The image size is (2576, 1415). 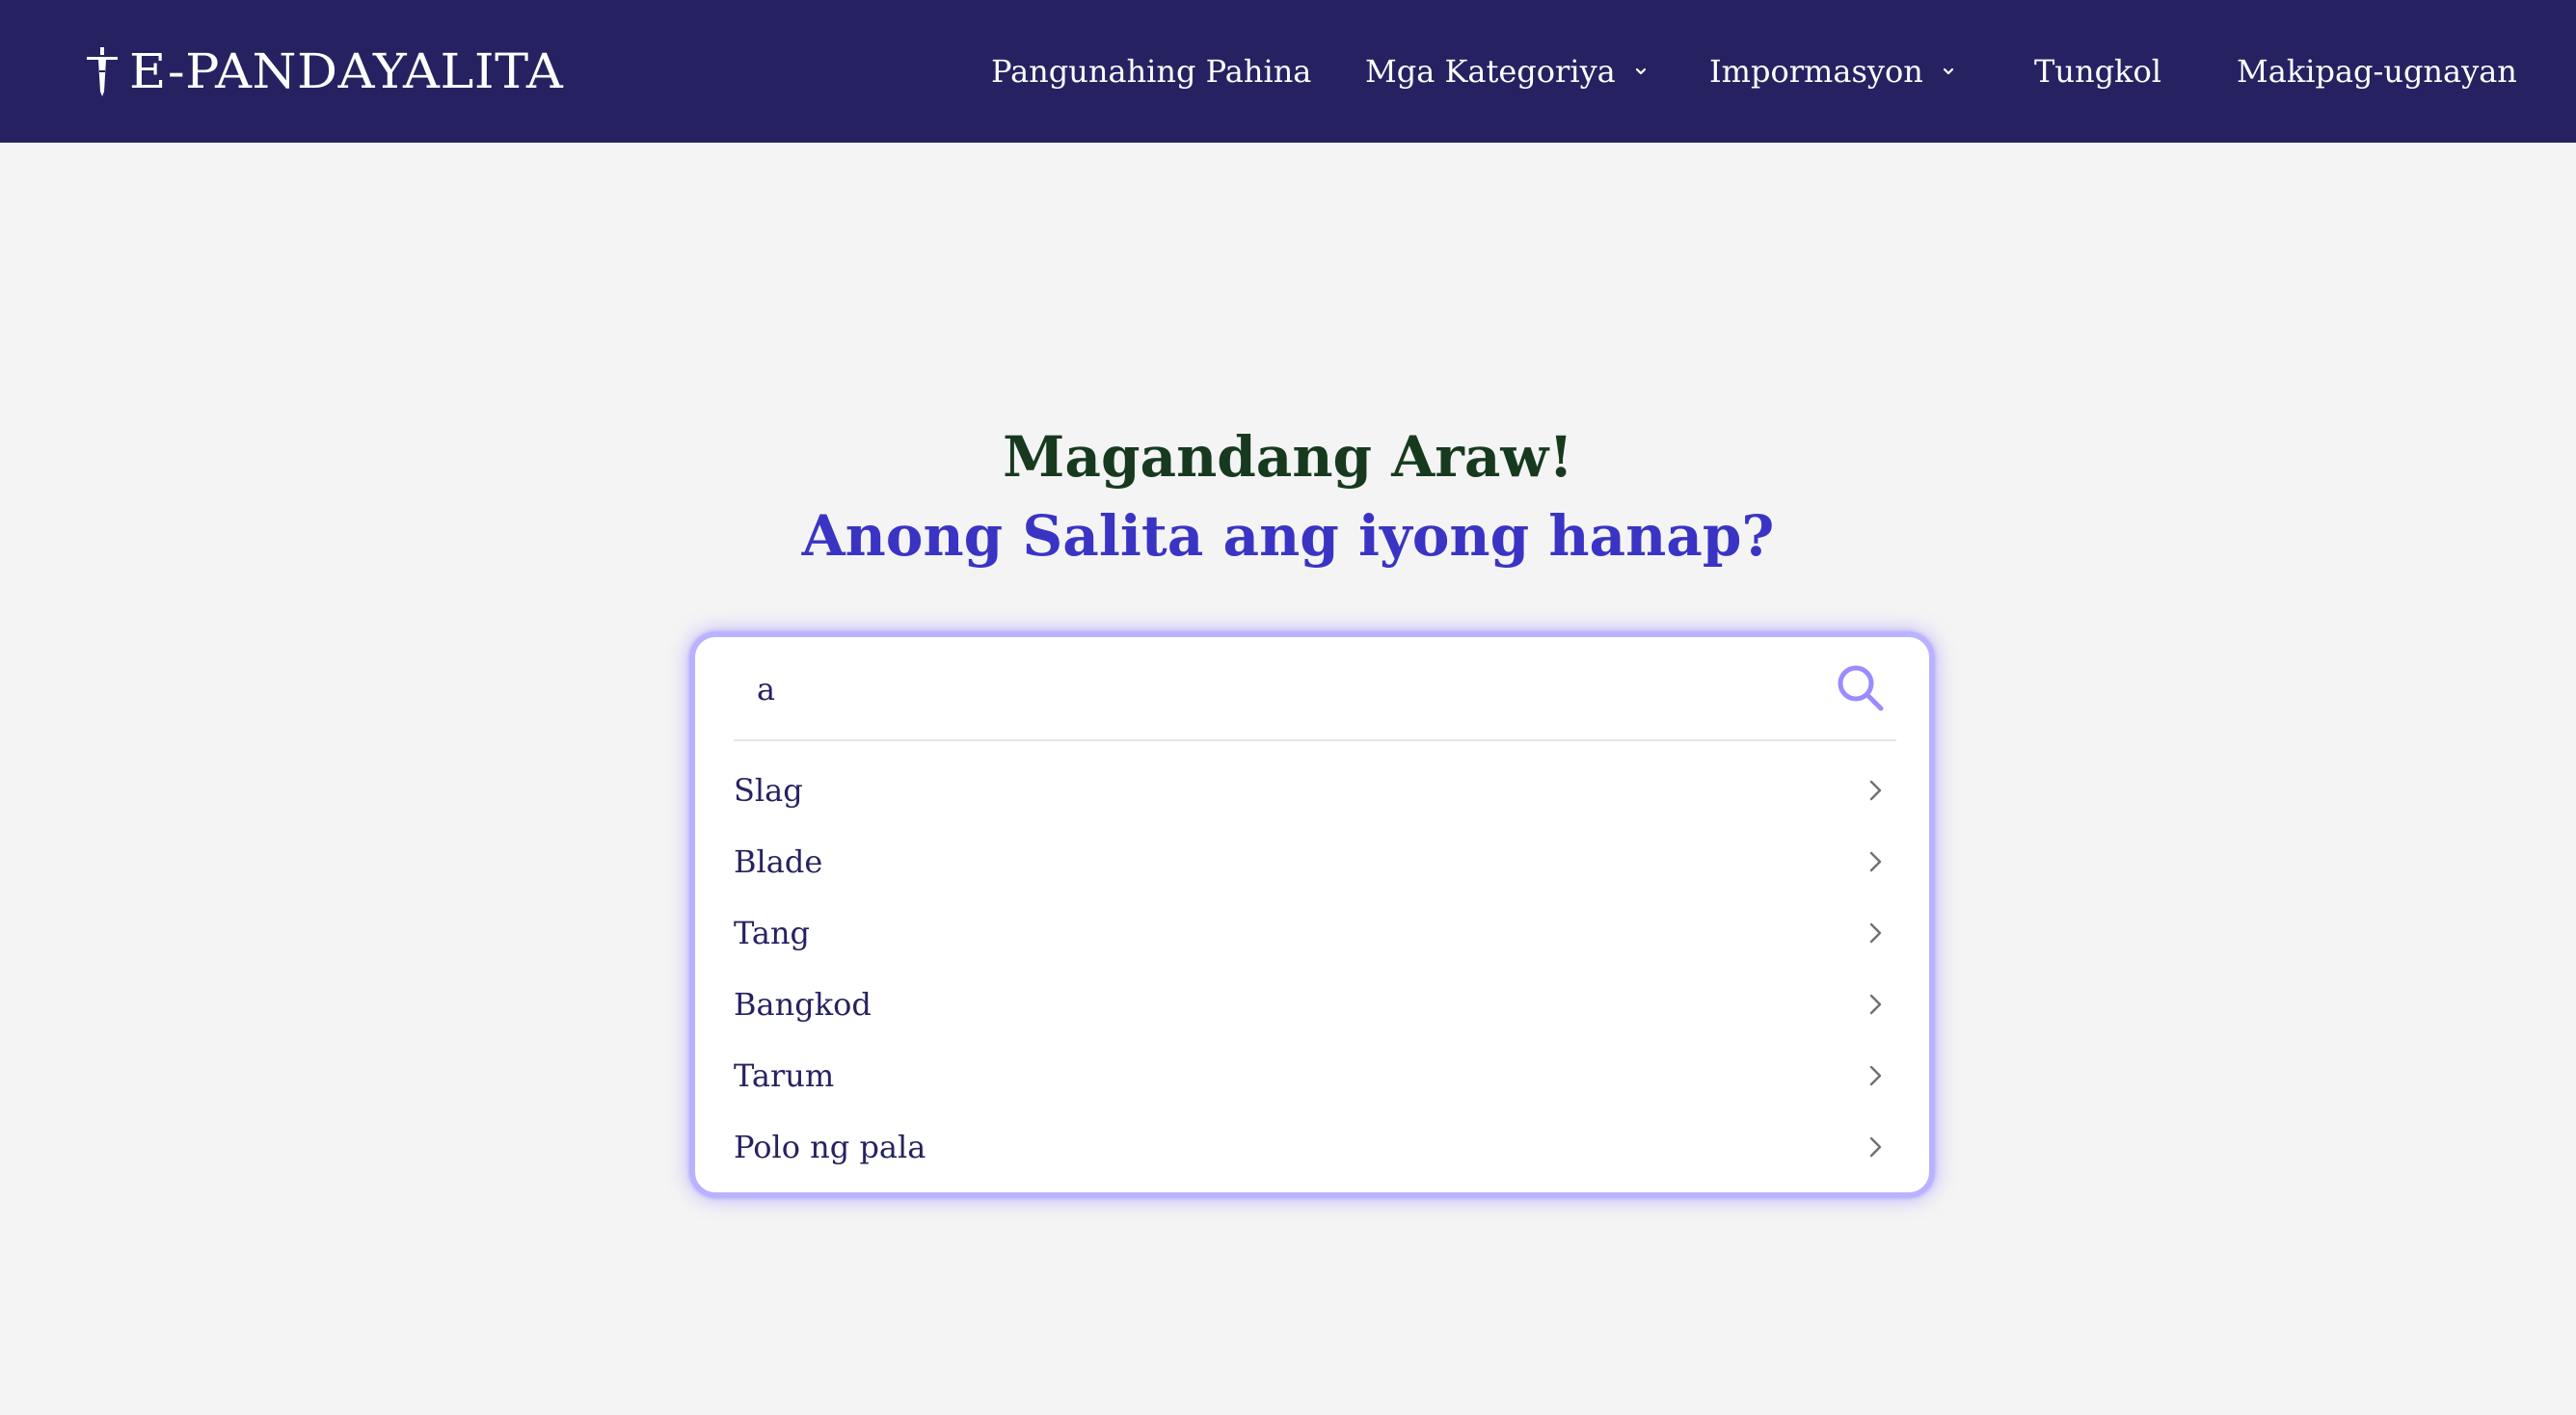 What do you see at coordinates (785, 1075) in the screenshot?
I see `suggestion-label: Tarum` at bounding box center [785, 1075].